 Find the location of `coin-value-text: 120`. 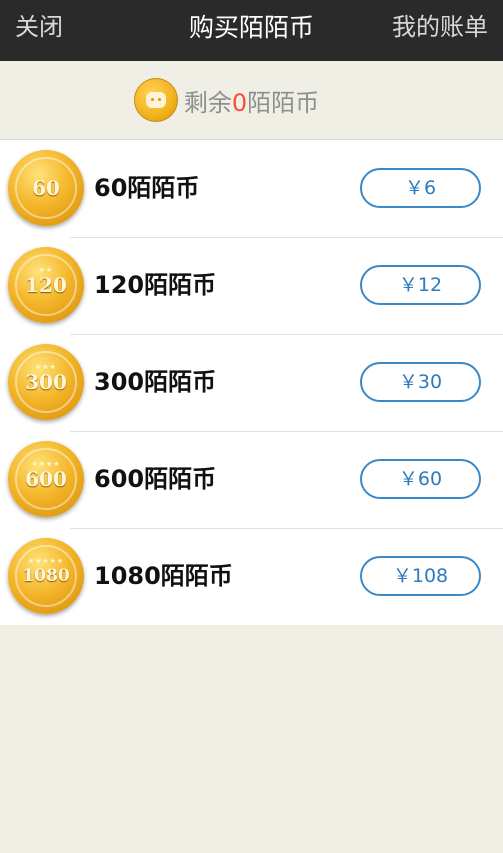

coin-value-text: 120 is located at coordinates (46, 285).